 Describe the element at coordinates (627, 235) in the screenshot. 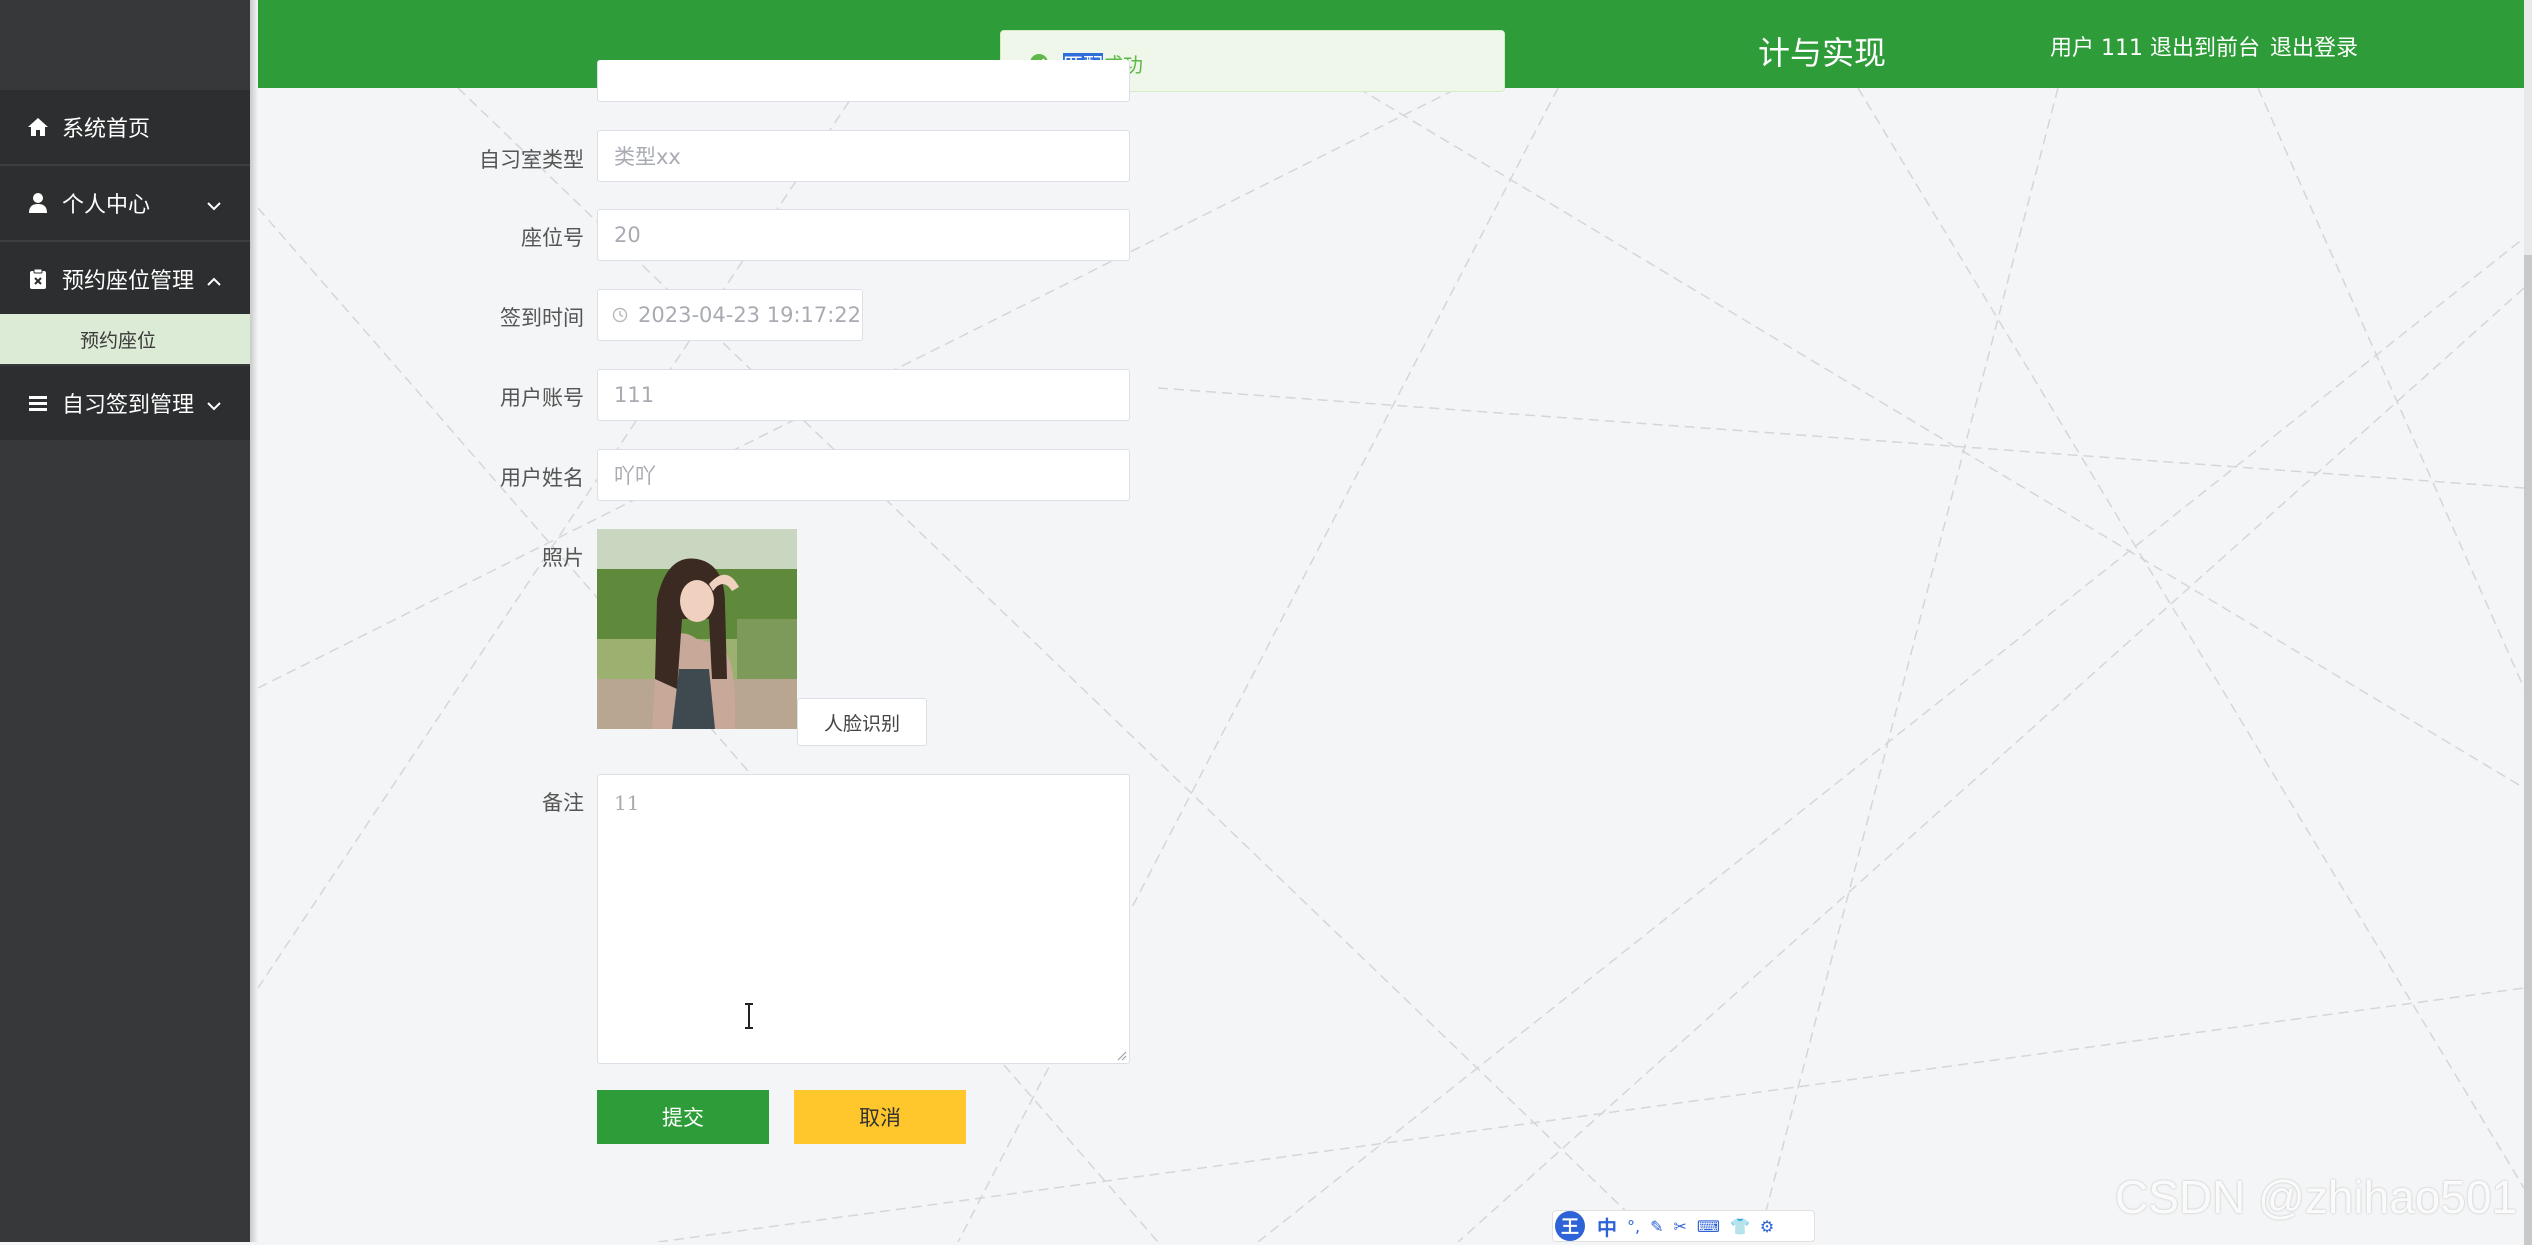

I see `seat-no-value: 20` at that location.